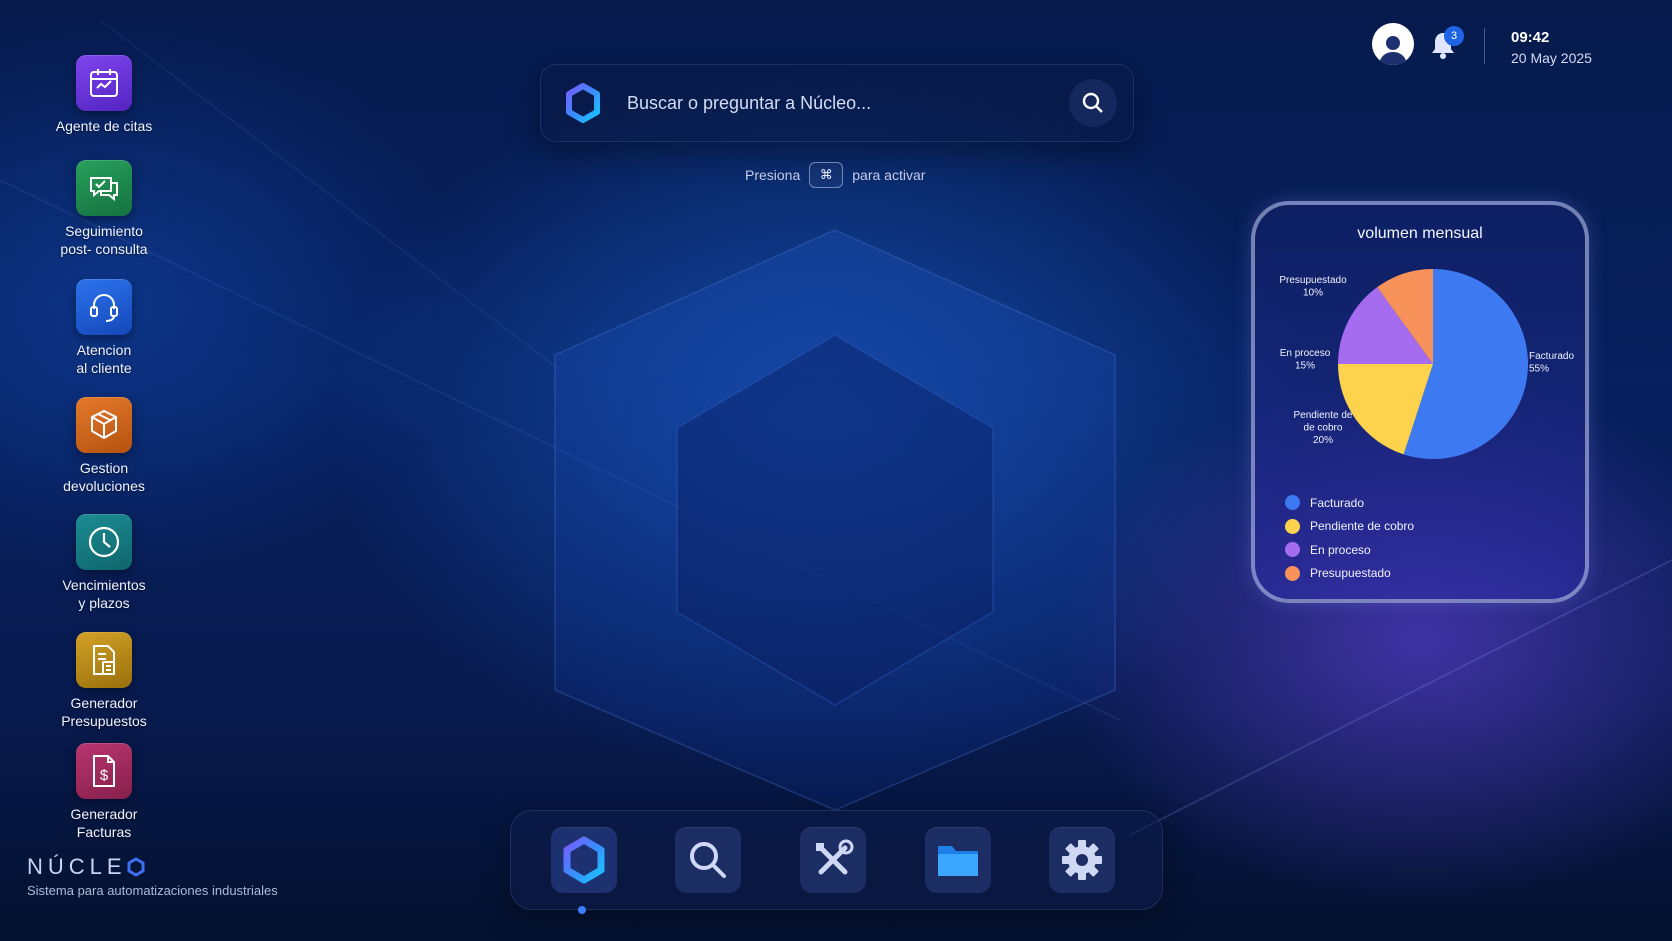 This screenshot has height=941, width=1672. I want to click on clock-time: 09:42, so click(1530, 37).